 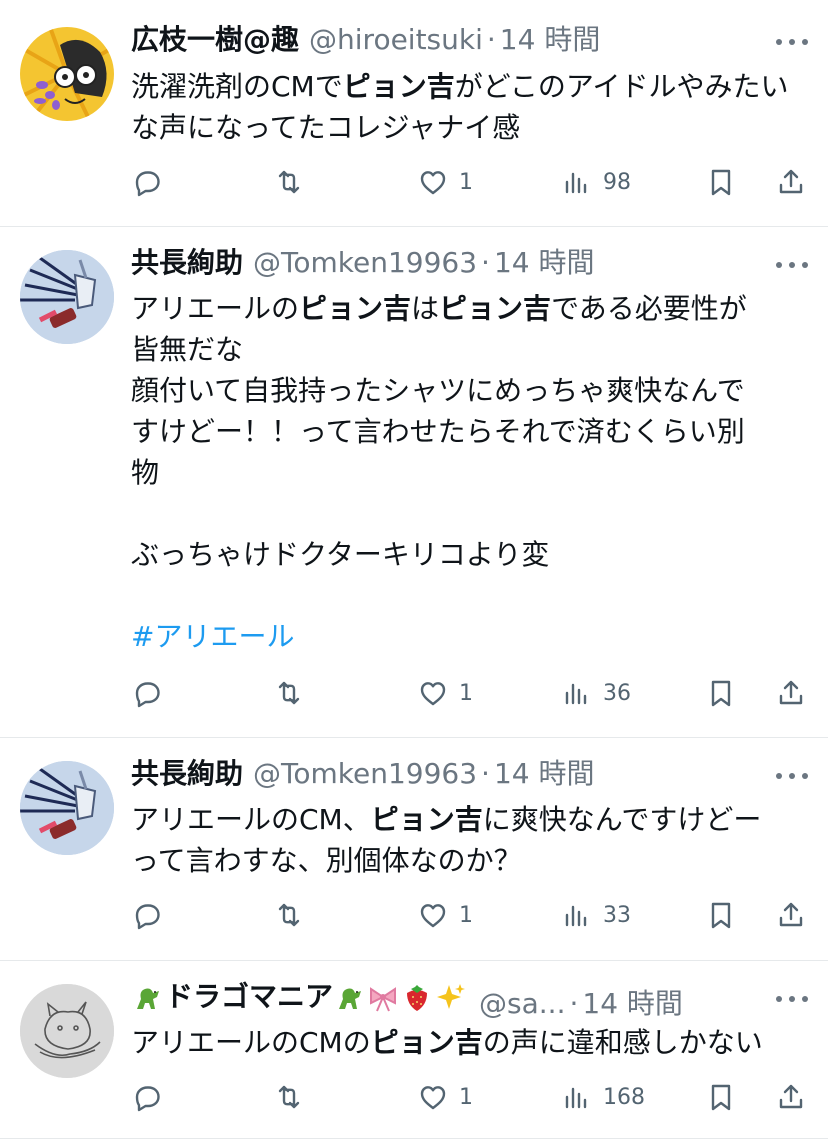 I want to click on action-bar: 1 98, so click(x=471, y=182).